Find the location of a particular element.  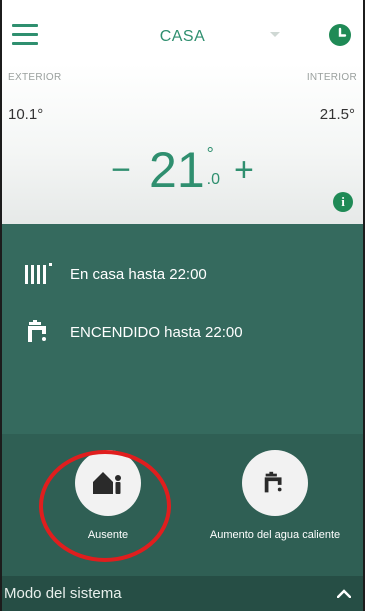

clock-icon is located at coordinates (340, 35).